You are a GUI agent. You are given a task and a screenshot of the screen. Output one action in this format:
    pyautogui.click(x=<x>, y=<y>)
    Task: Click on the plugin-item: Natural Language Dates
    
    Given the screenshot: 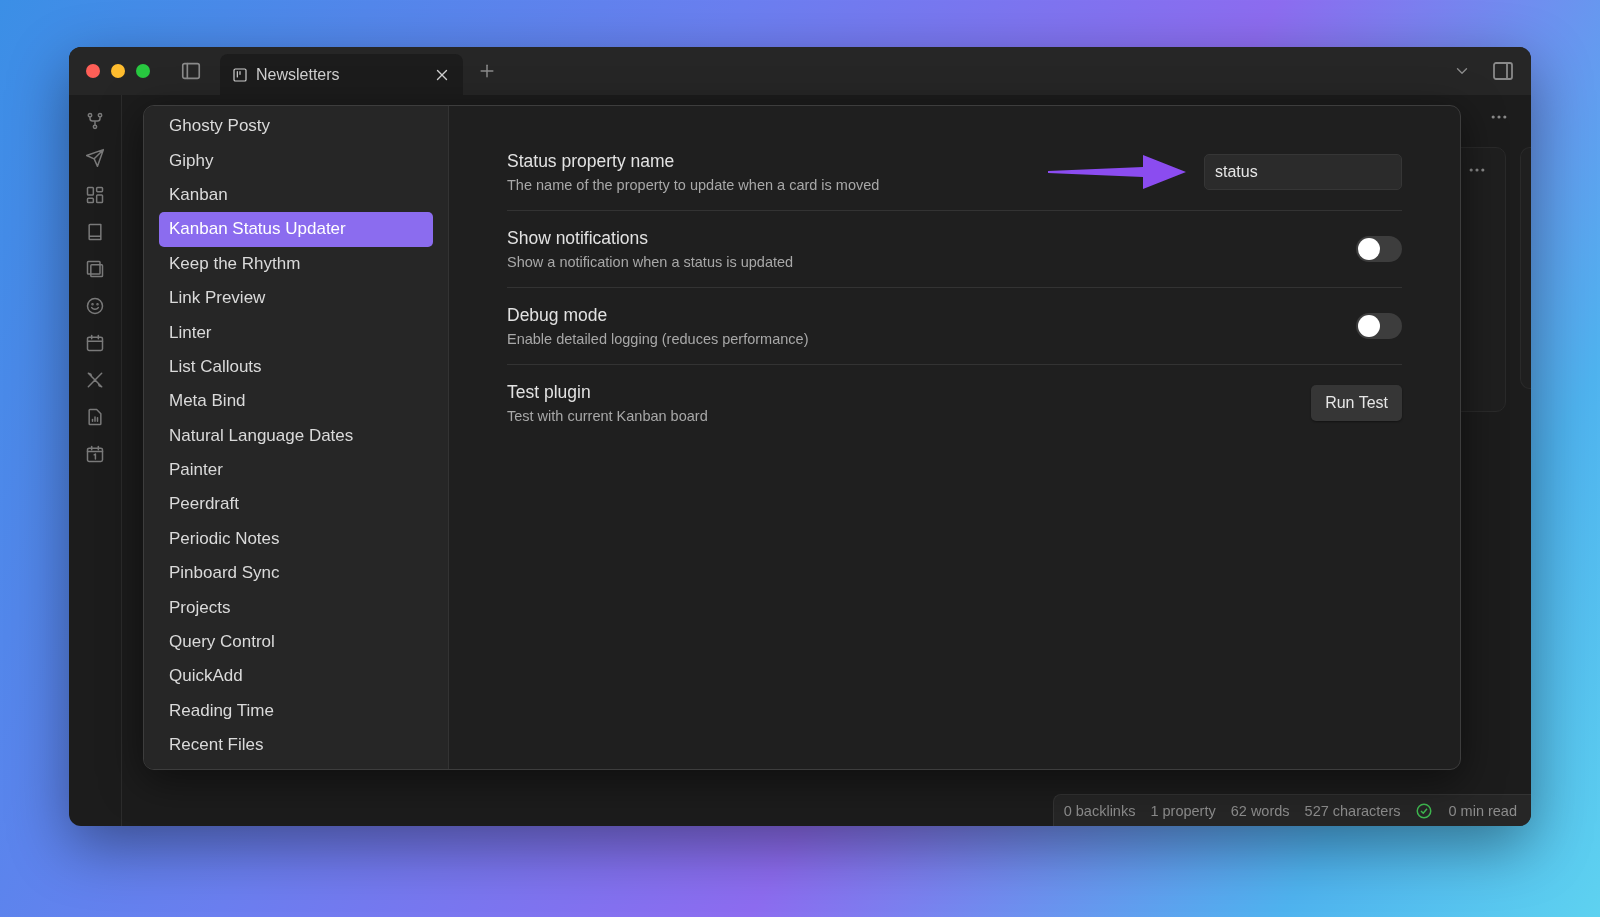 What is the action you would take?
    pyautogui.click(x=296, y=435)
    